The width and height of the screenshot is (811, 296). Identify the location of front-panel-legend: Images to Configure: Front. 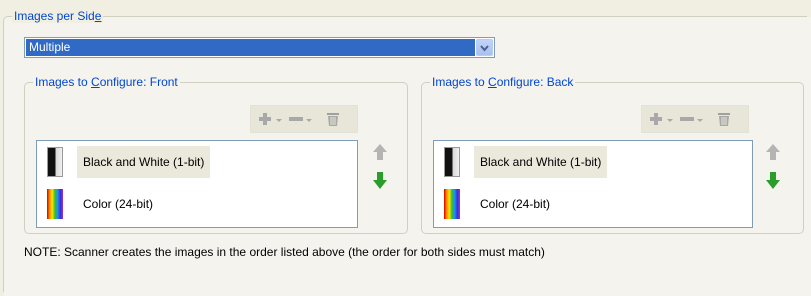
(106, 82).